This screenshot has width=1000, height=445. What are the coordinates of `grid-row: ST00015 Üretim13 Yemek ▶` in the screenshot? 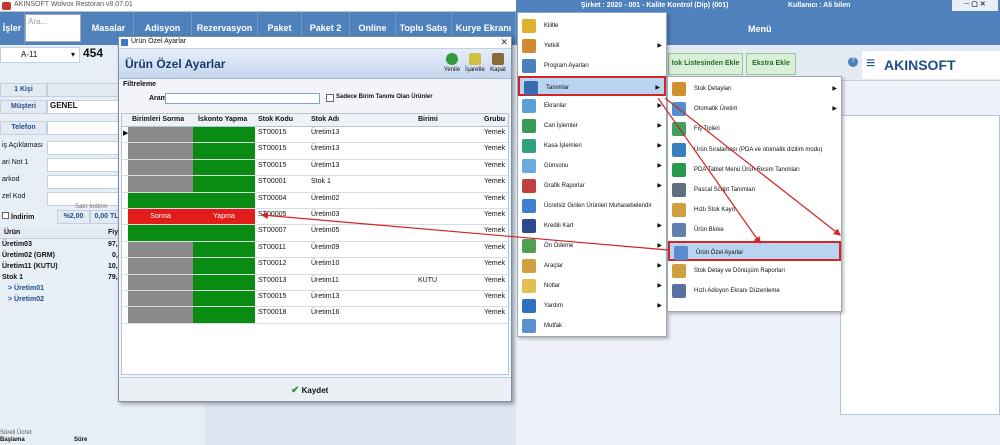 It's located at (315, 135).